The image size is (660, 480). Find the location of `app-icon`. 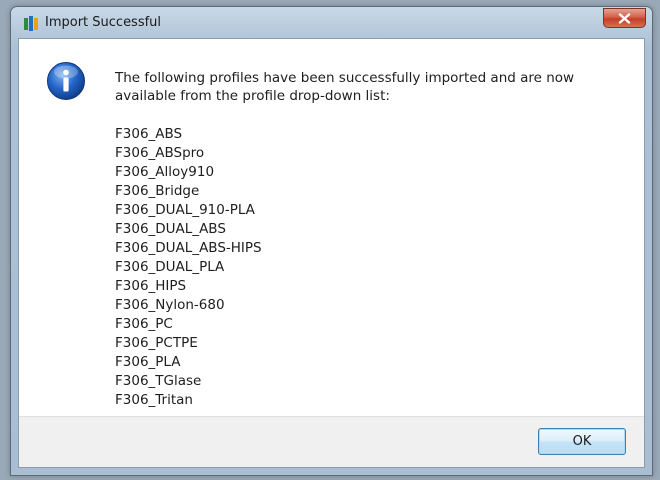

app-icon is located at coordinates (31, 23).